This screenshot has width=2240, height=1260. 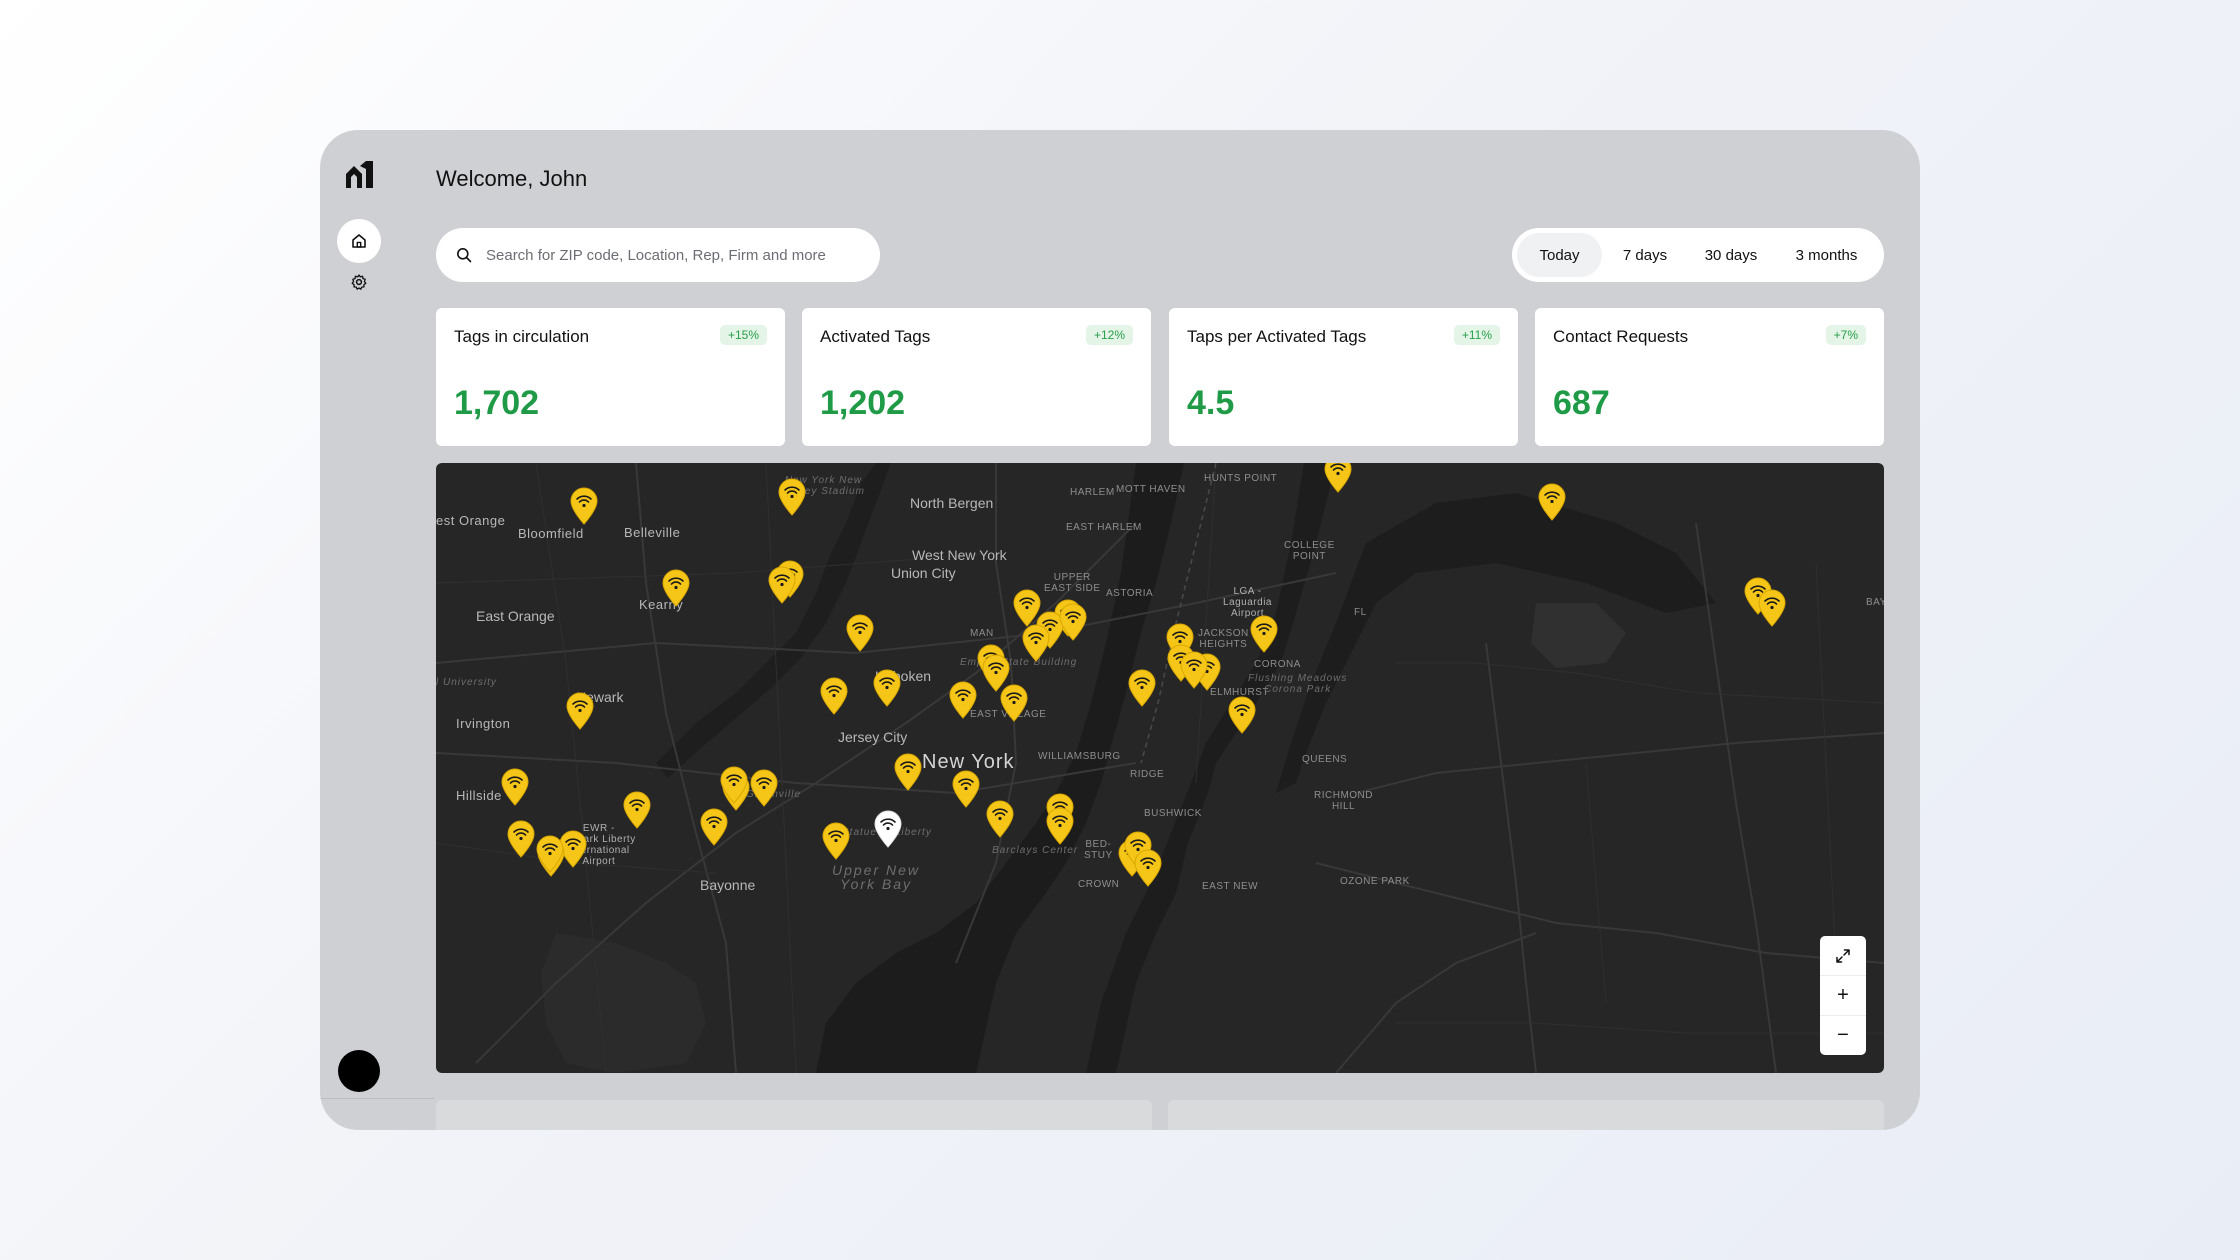 I want to click on stat-title: Activated Tags, so click(x=875, y=336).